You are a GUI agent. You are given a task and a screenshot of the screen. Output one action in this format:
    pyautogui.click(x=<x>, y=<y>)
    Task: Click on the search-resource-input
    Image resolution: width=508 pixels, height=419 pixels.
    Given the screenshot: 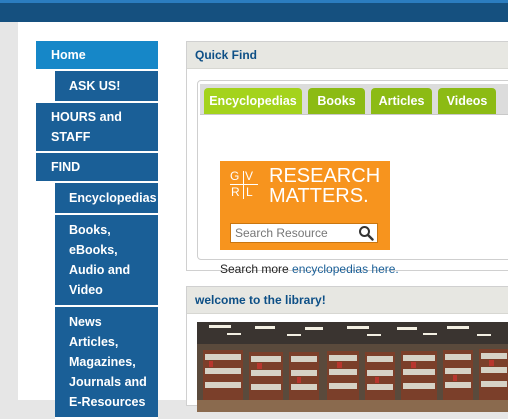 What is the action you would take?
    pyautogui.click(x=295, y=233)
    